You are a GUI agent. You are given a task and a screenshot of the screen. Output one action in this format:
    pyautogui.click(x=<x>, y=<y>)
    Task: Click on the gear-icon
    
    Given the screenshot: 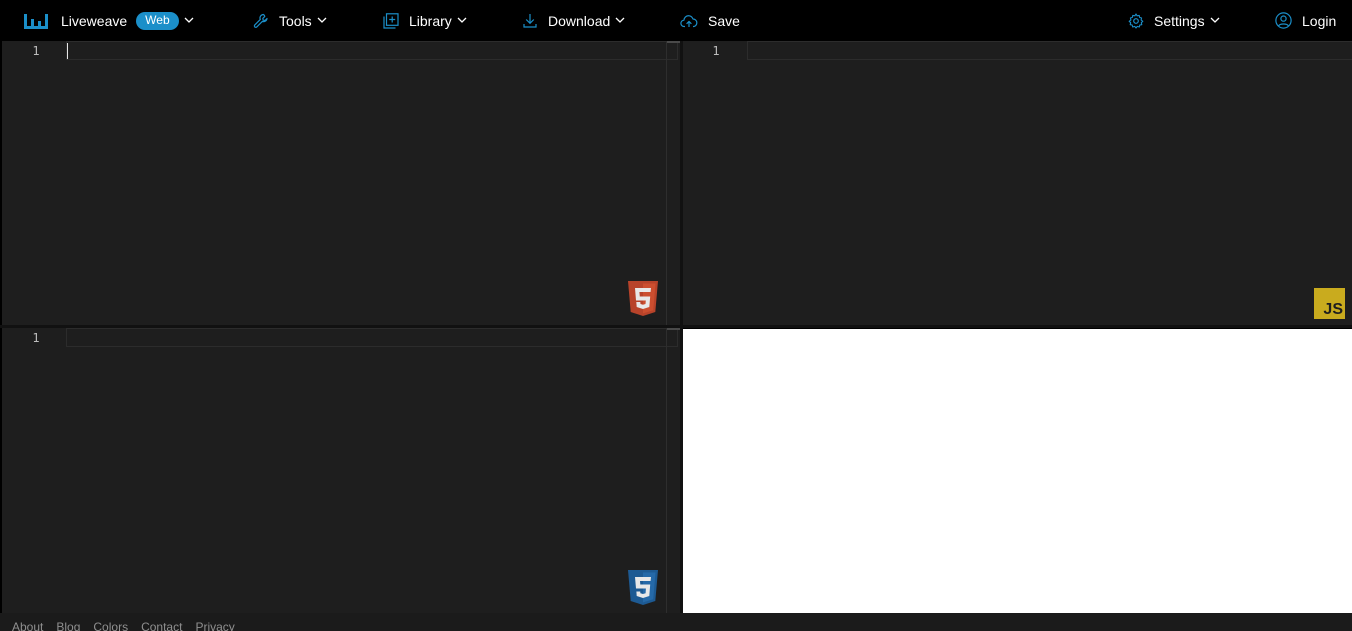 What is the action you would take?
    pyautogui.click(x=1136, y=20)
    